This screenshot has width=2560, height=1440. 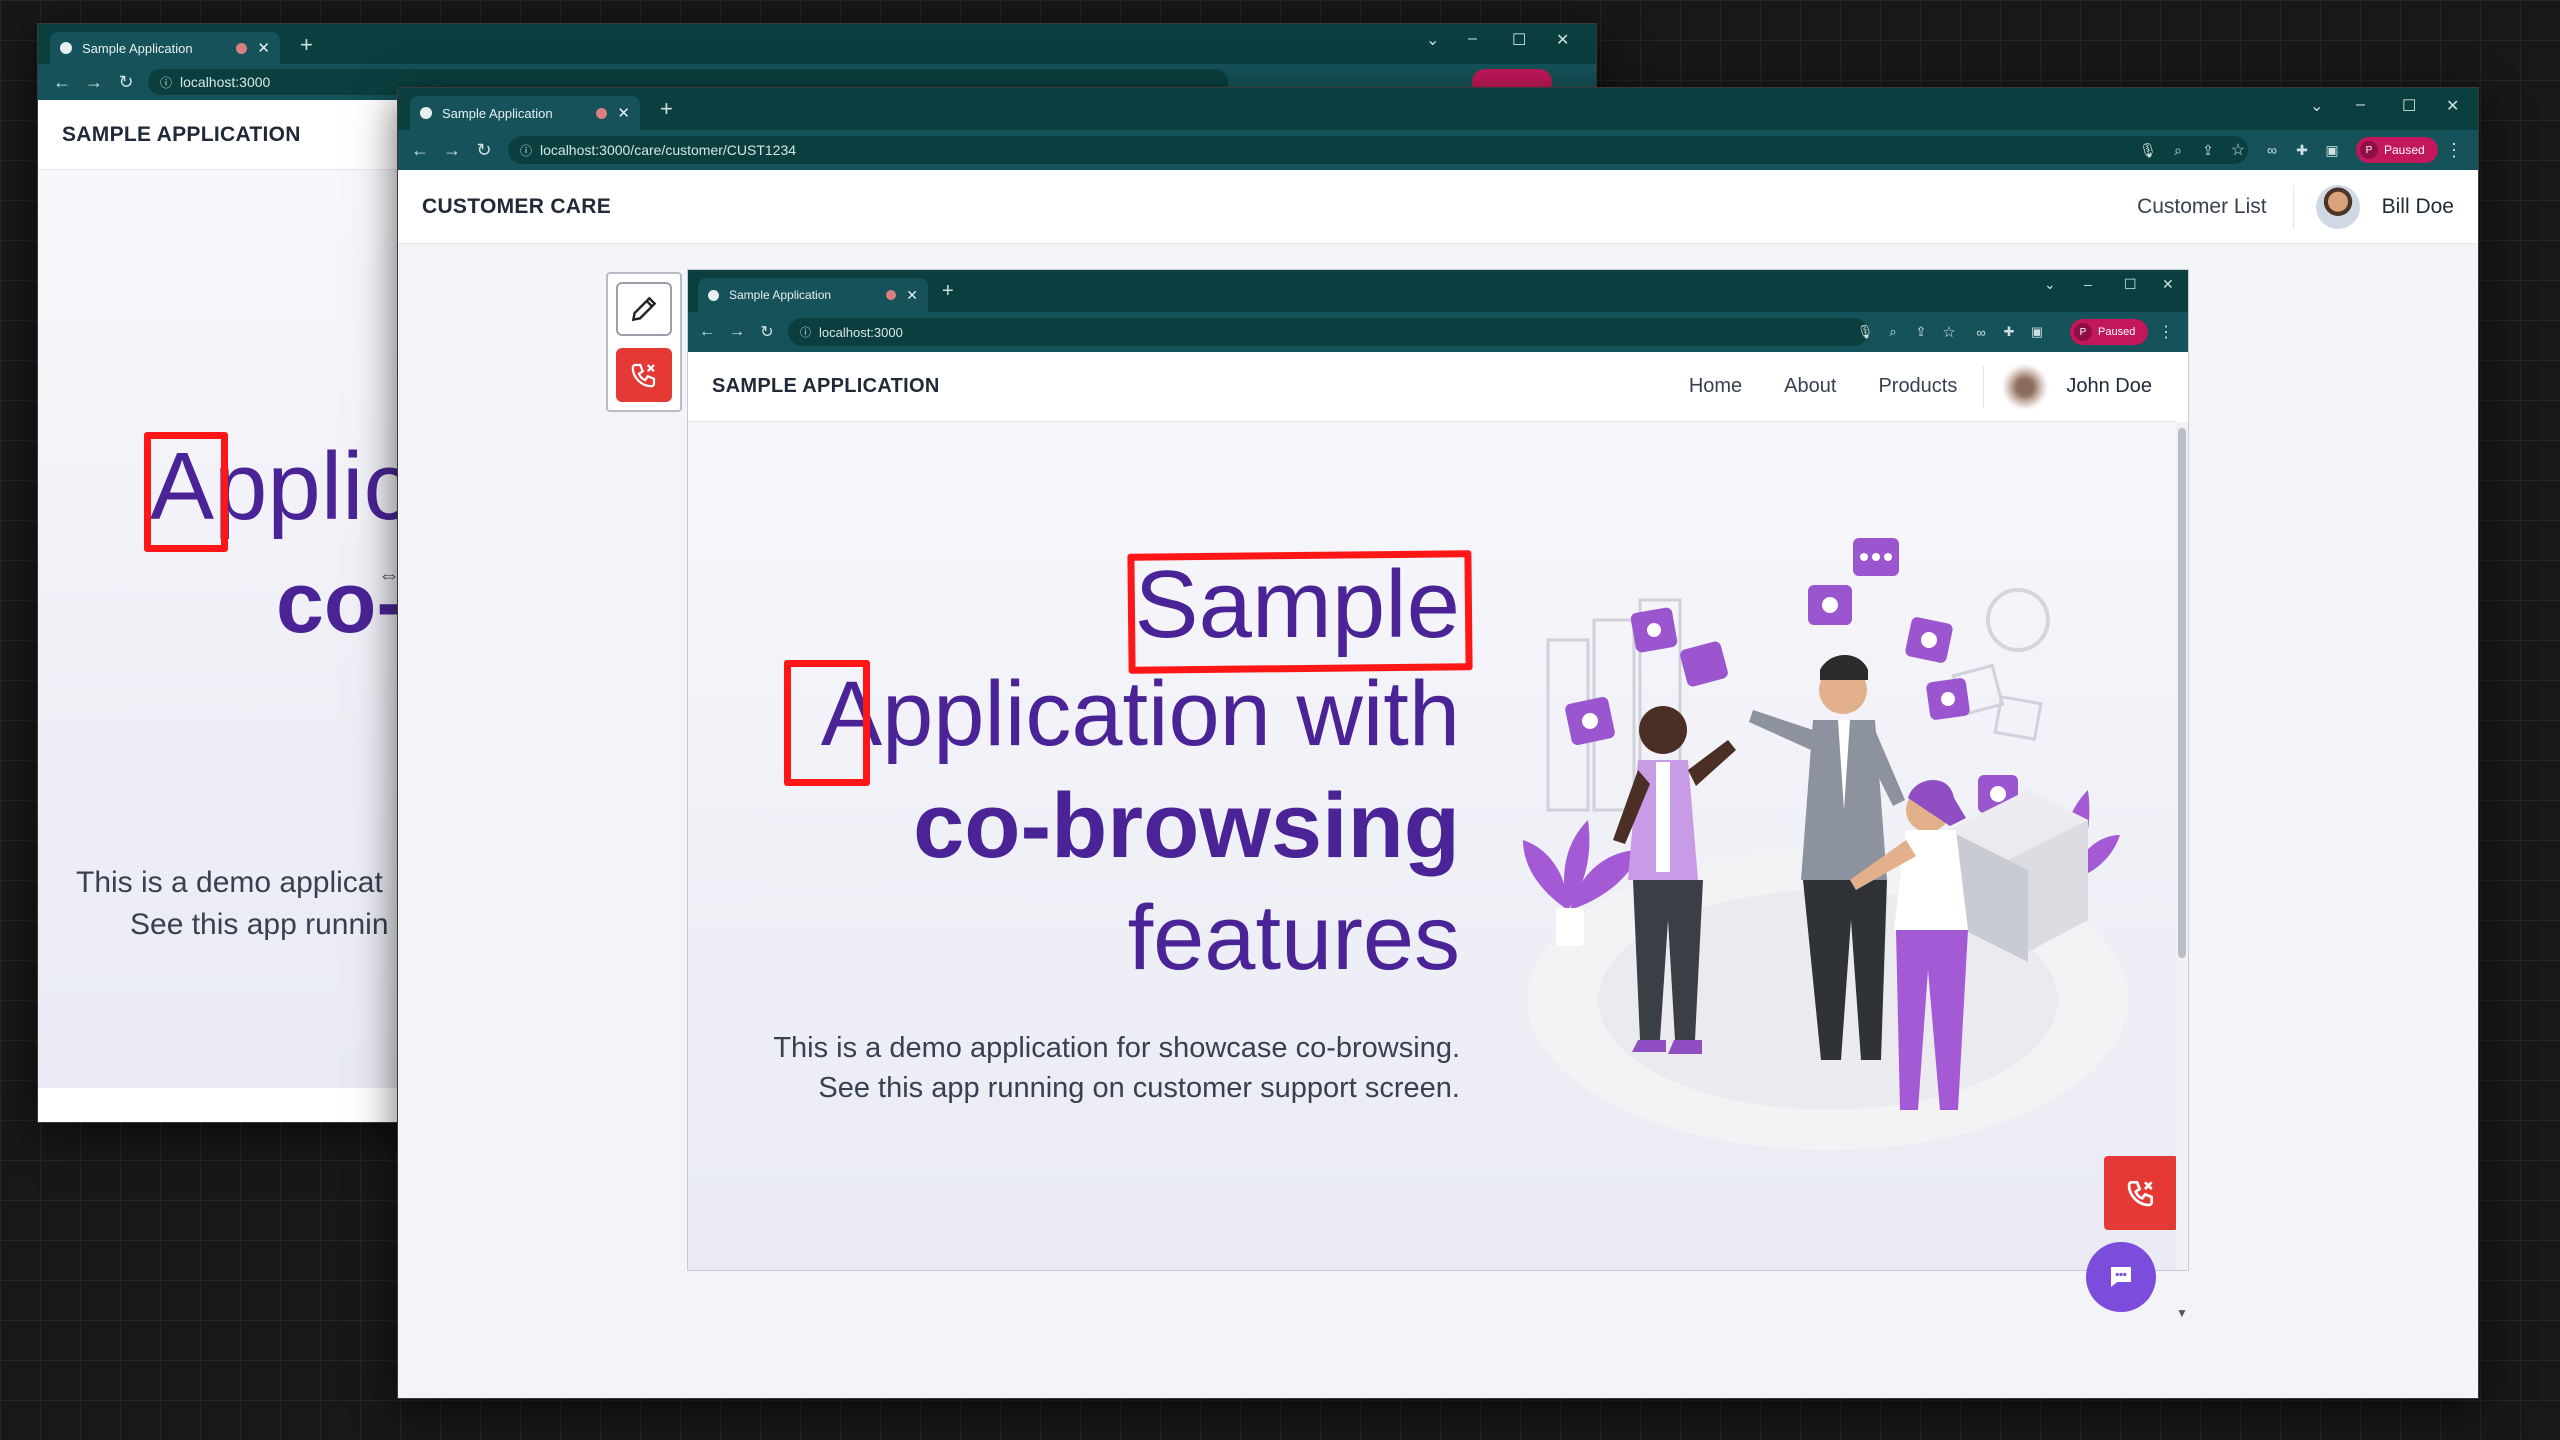 I want to click on pen-tool-button, so click(x=644, y=309).